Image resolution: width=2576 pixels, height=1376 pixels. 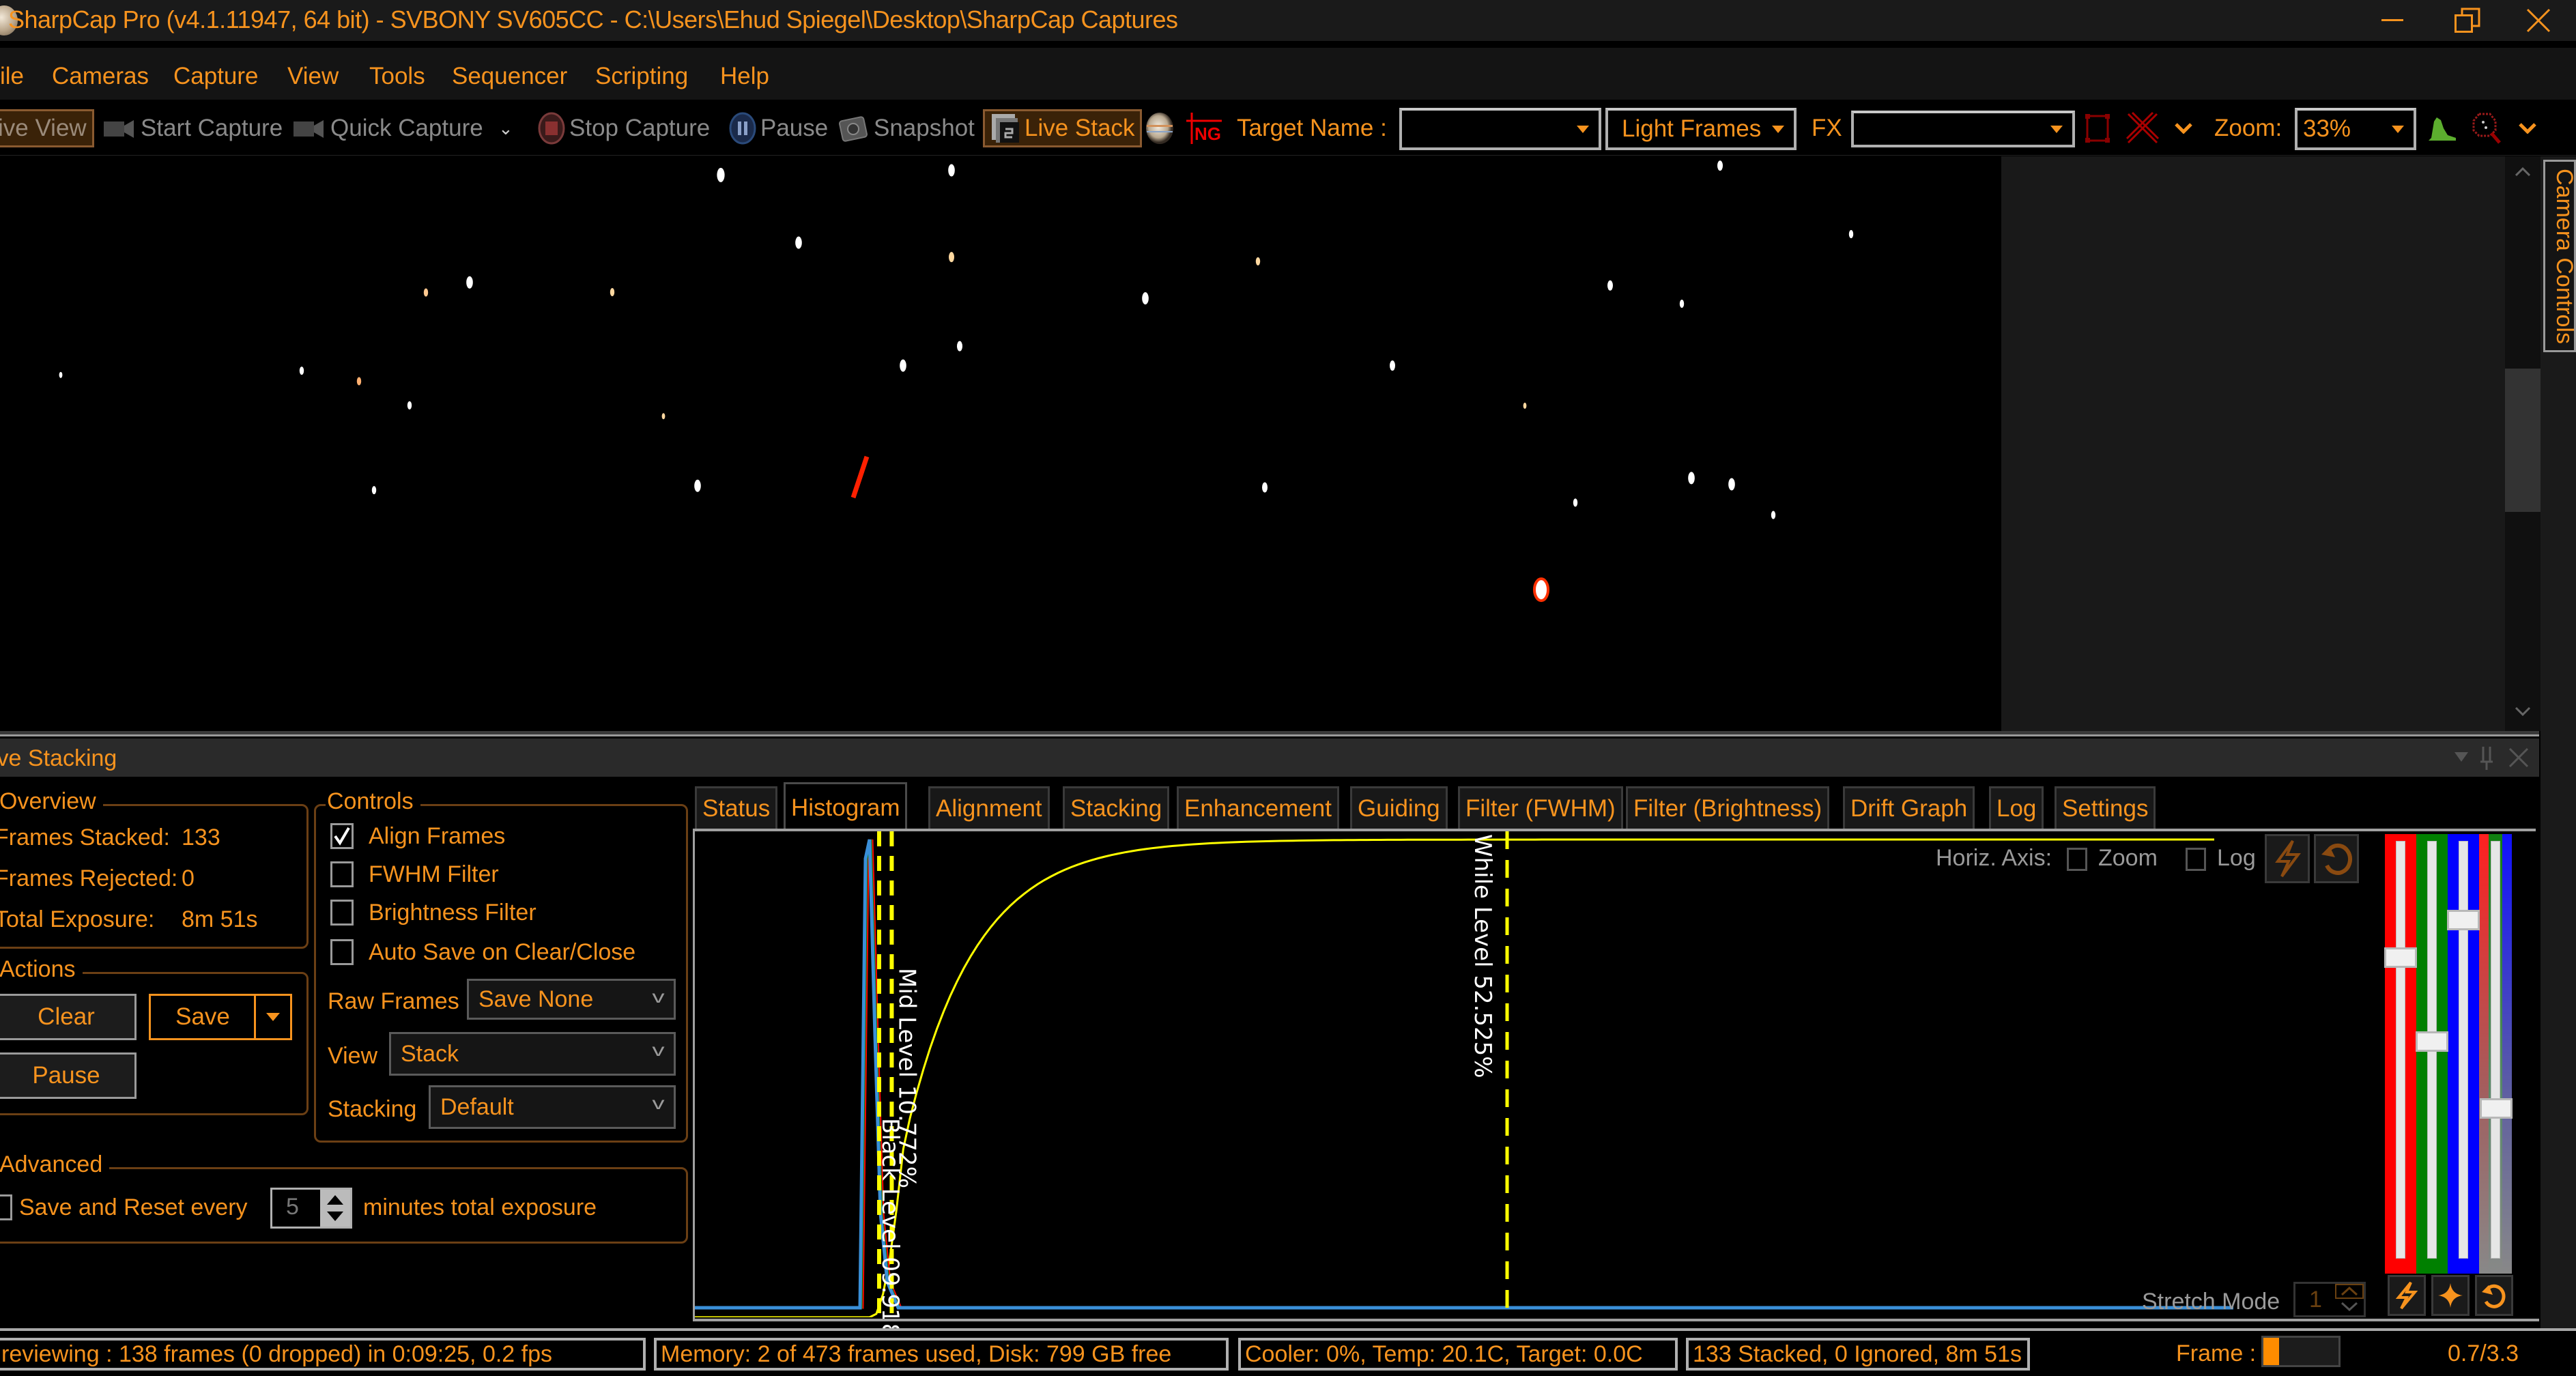 What do you see at coordinates (1963, 129) in the screenshot?
I see `fx-combo` at bounding box center [1963, 129].